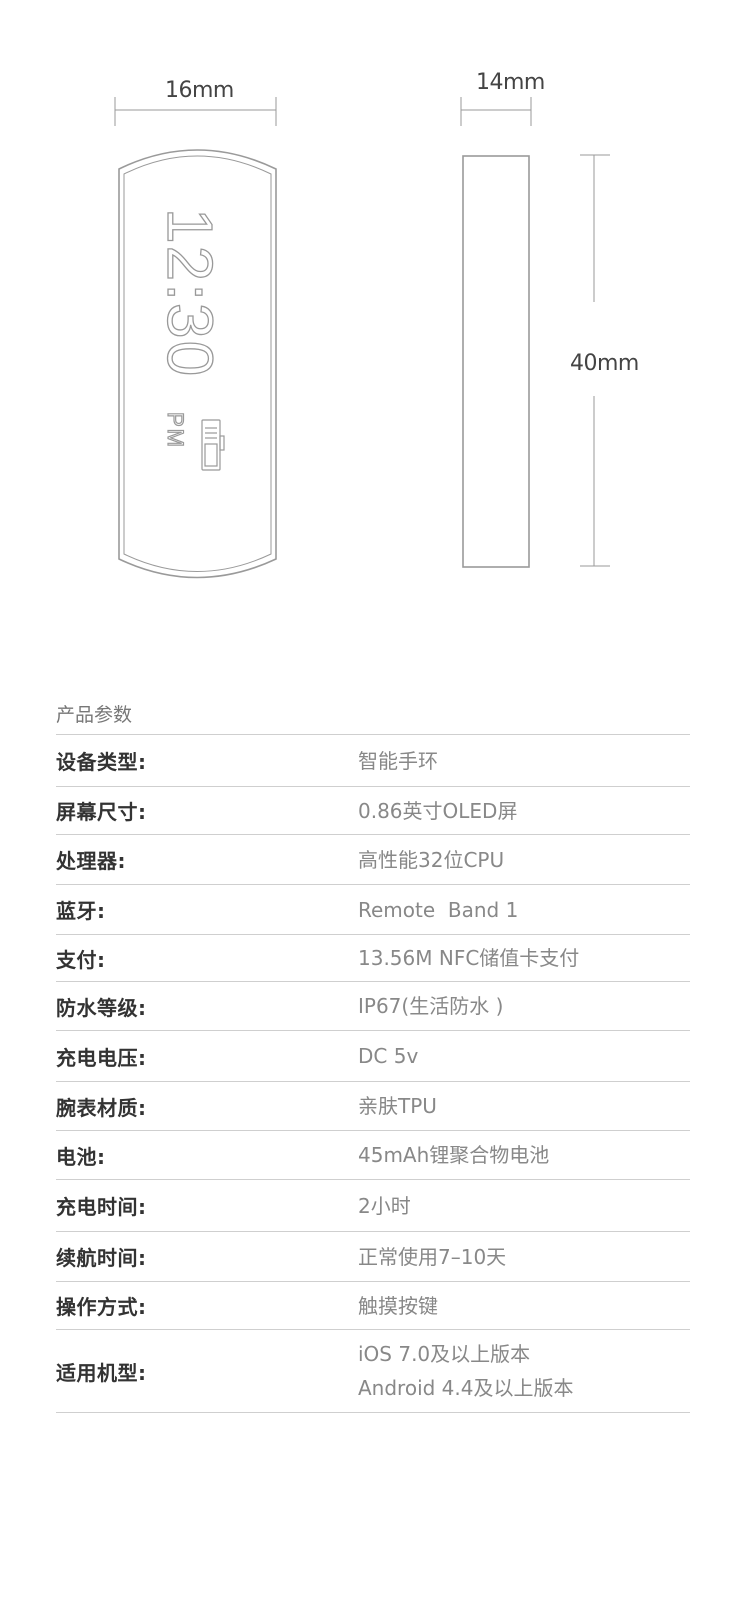  Describe the element at coordinates (469, 958) in the screenshot. I see `spec-value-text: 13.56M NFC储值卡支付` at that location.